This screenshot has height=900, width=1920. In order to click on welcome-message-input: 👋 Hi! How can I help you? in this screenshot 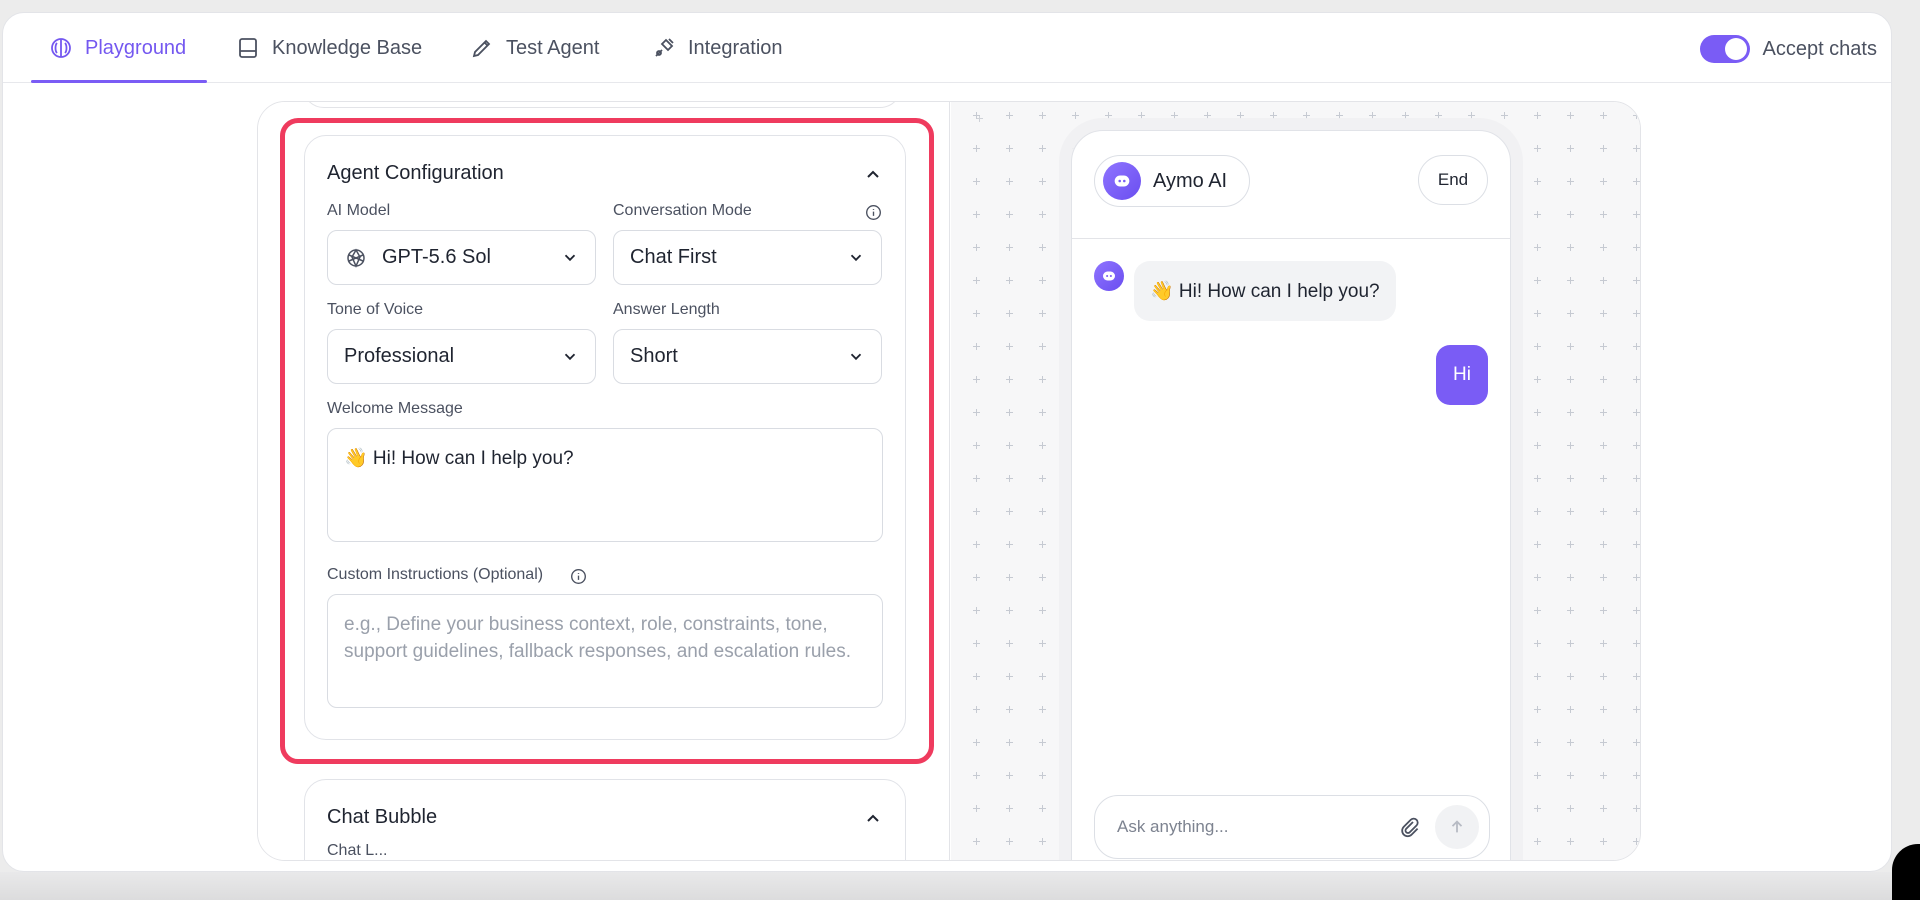, I will do `click(605, 485)`.